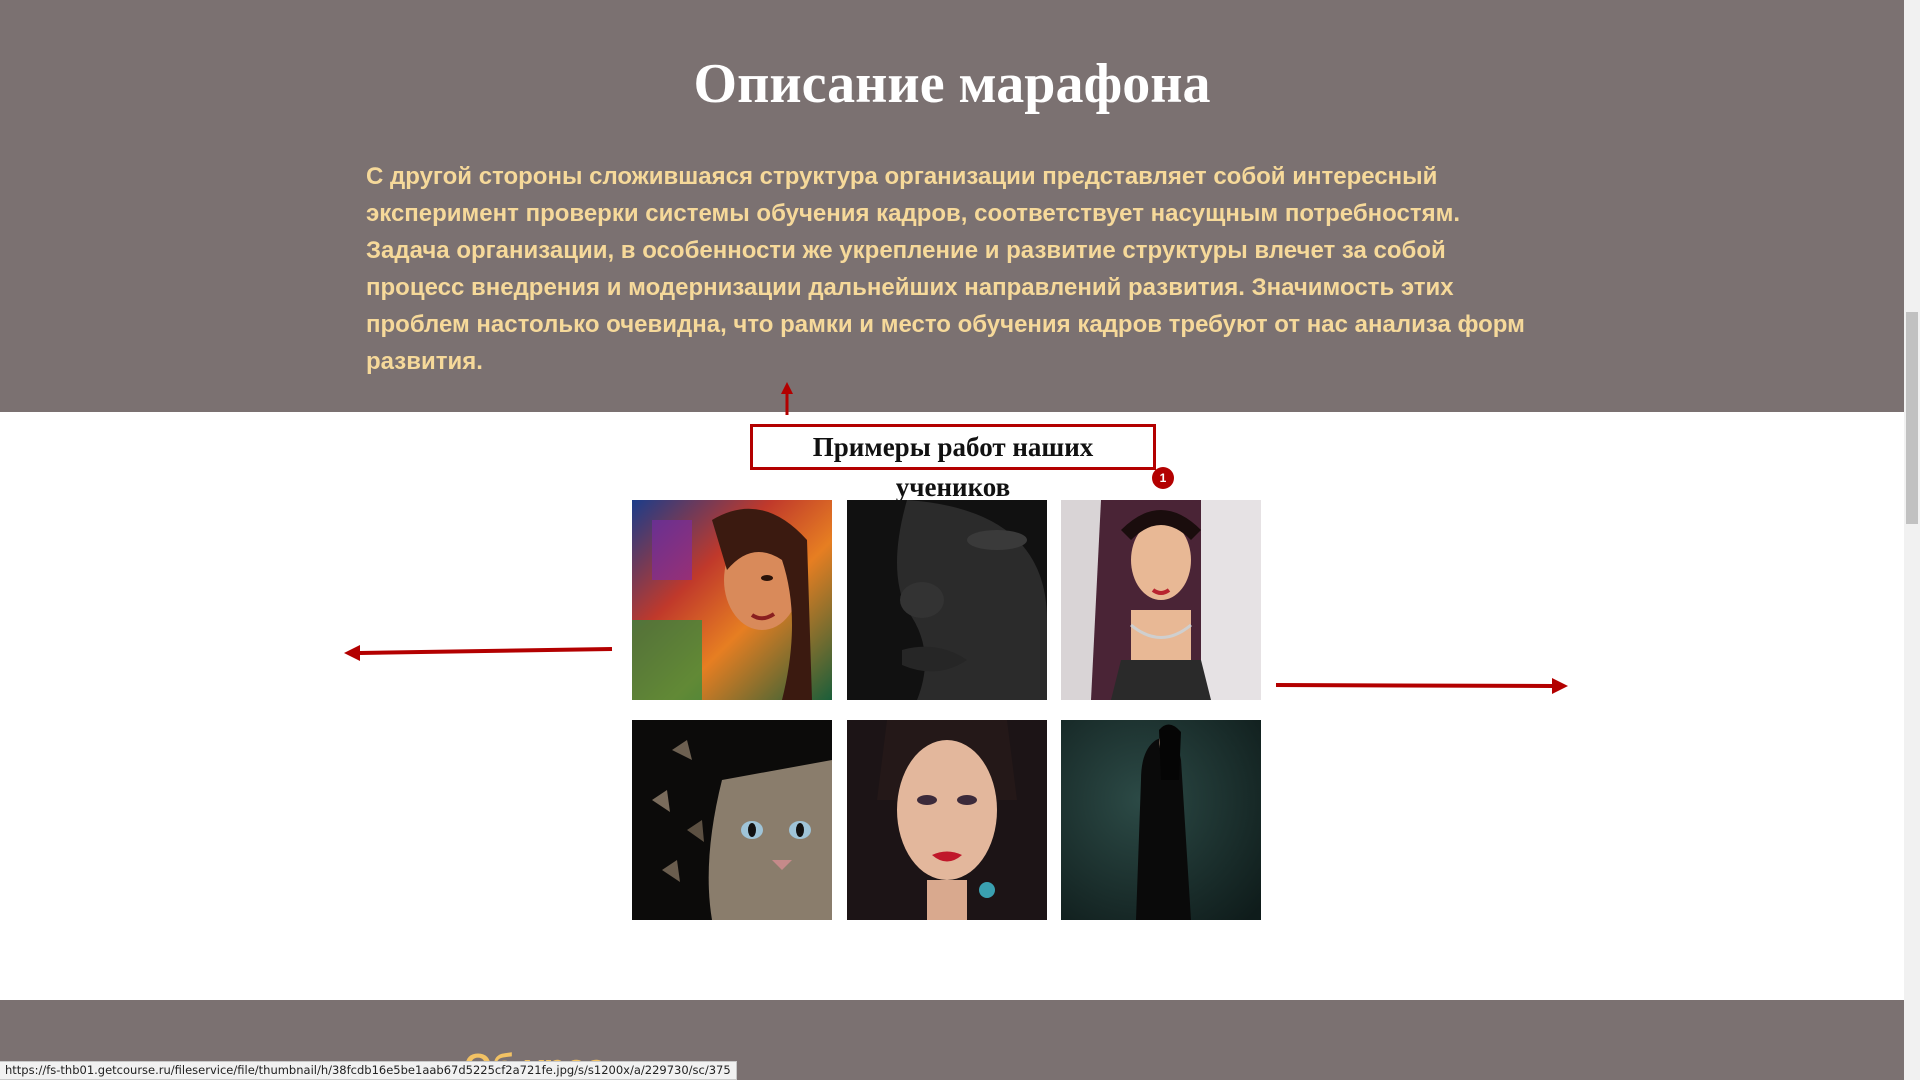 The image size is (1920, 1080). I want to click on gallery-title: Примеры работ наших учеников, so click(953, 463).